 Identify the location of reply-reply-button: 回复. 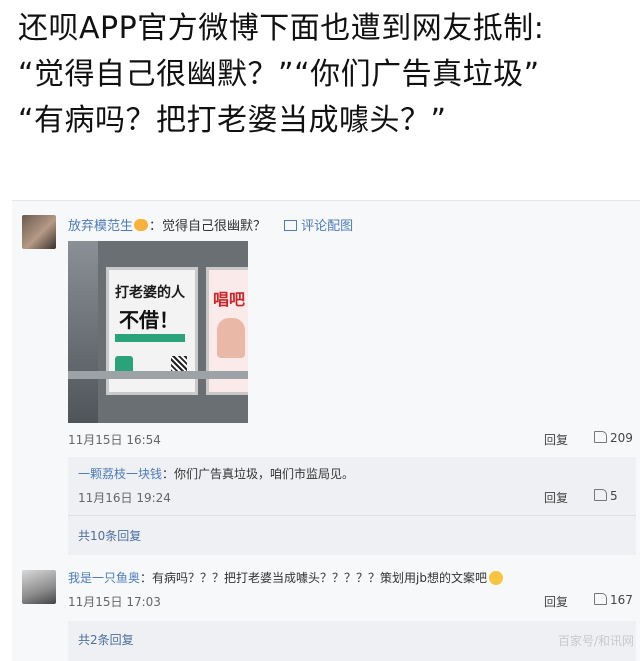
(556, 497).